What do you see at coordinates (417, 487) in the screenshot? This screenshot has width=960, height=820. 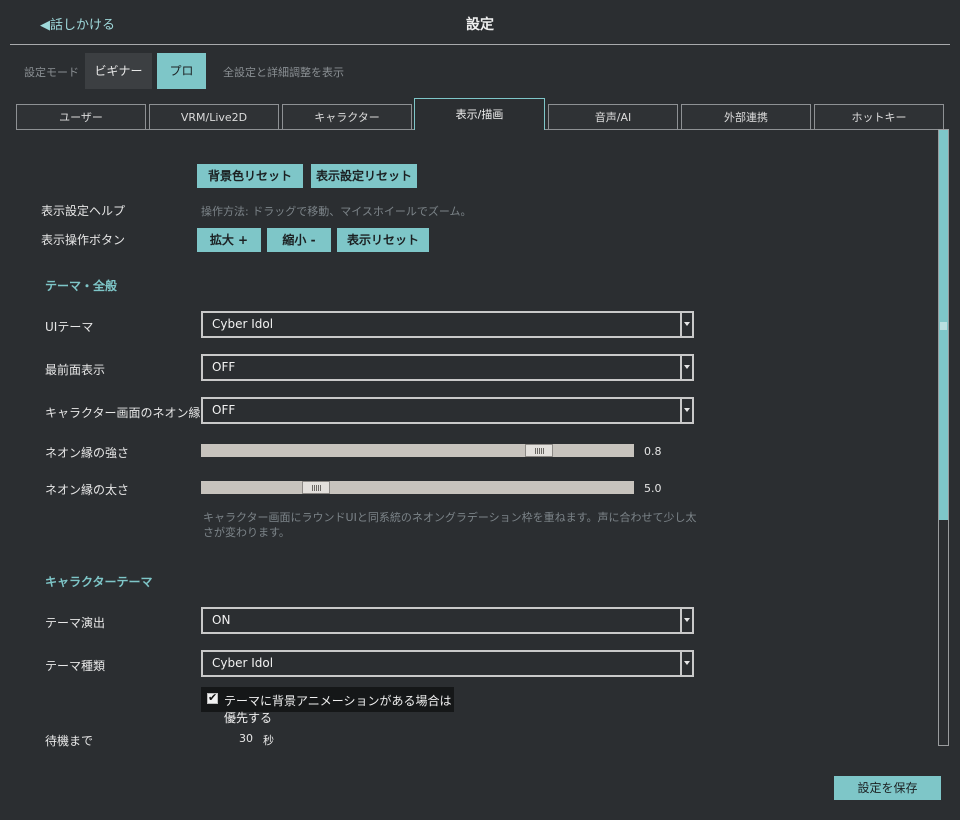 I see `neon-width-slider` at bounding box center [417, 487].